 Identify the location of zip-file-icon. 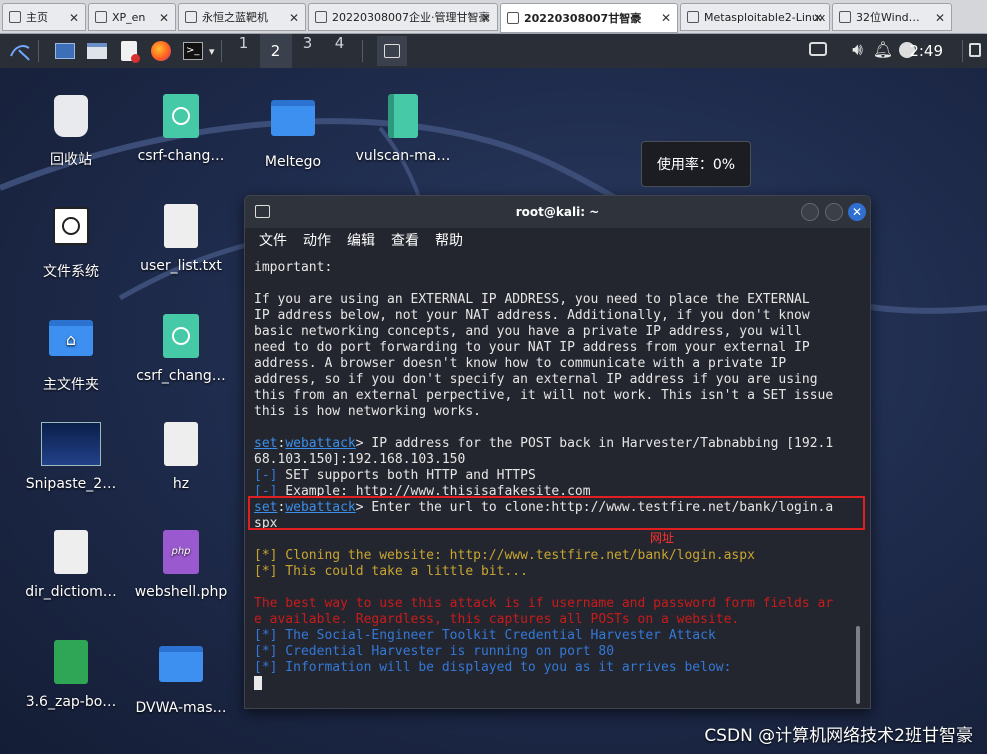
(403, 118).